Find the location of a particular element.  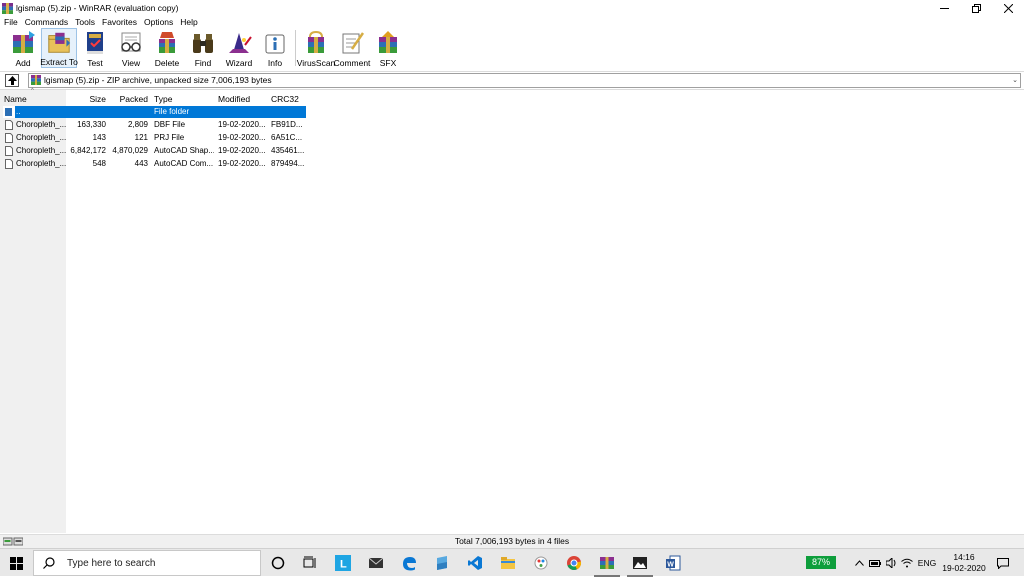

svg-text: L is located at coordinates (343, 565).